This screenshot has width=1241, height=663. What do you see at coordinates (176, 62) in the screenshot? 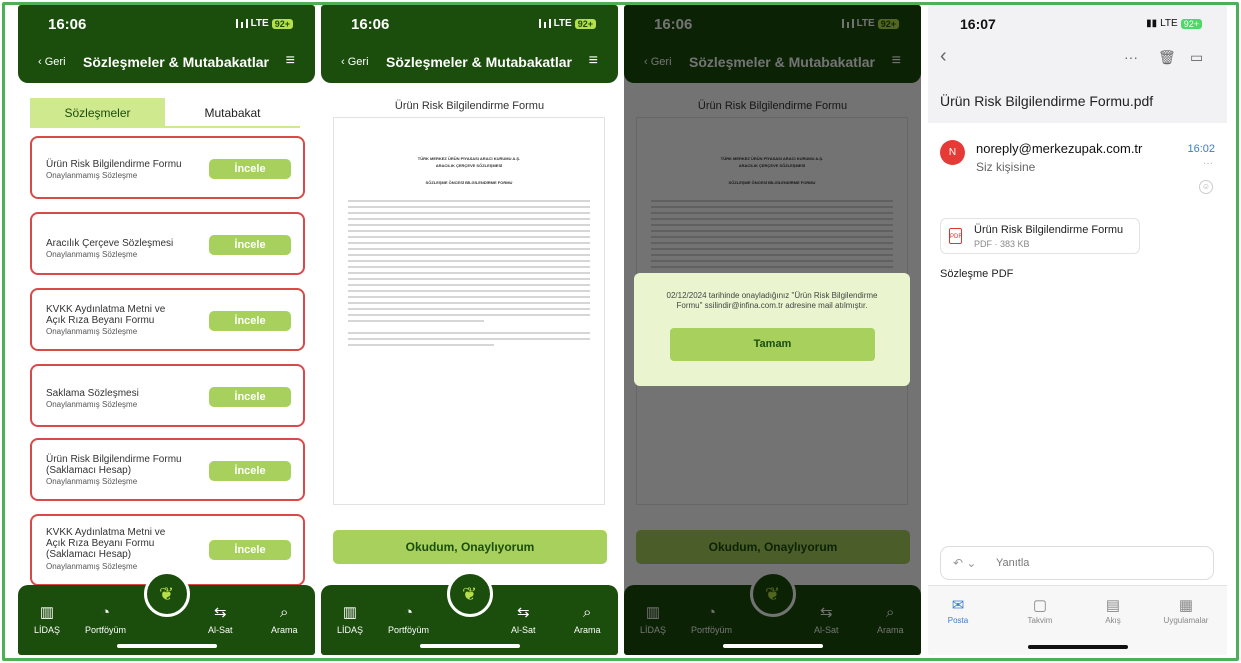
I see `page-title: Sözleşmeler & Mutabakatlar` at bounding box center [176, 62].